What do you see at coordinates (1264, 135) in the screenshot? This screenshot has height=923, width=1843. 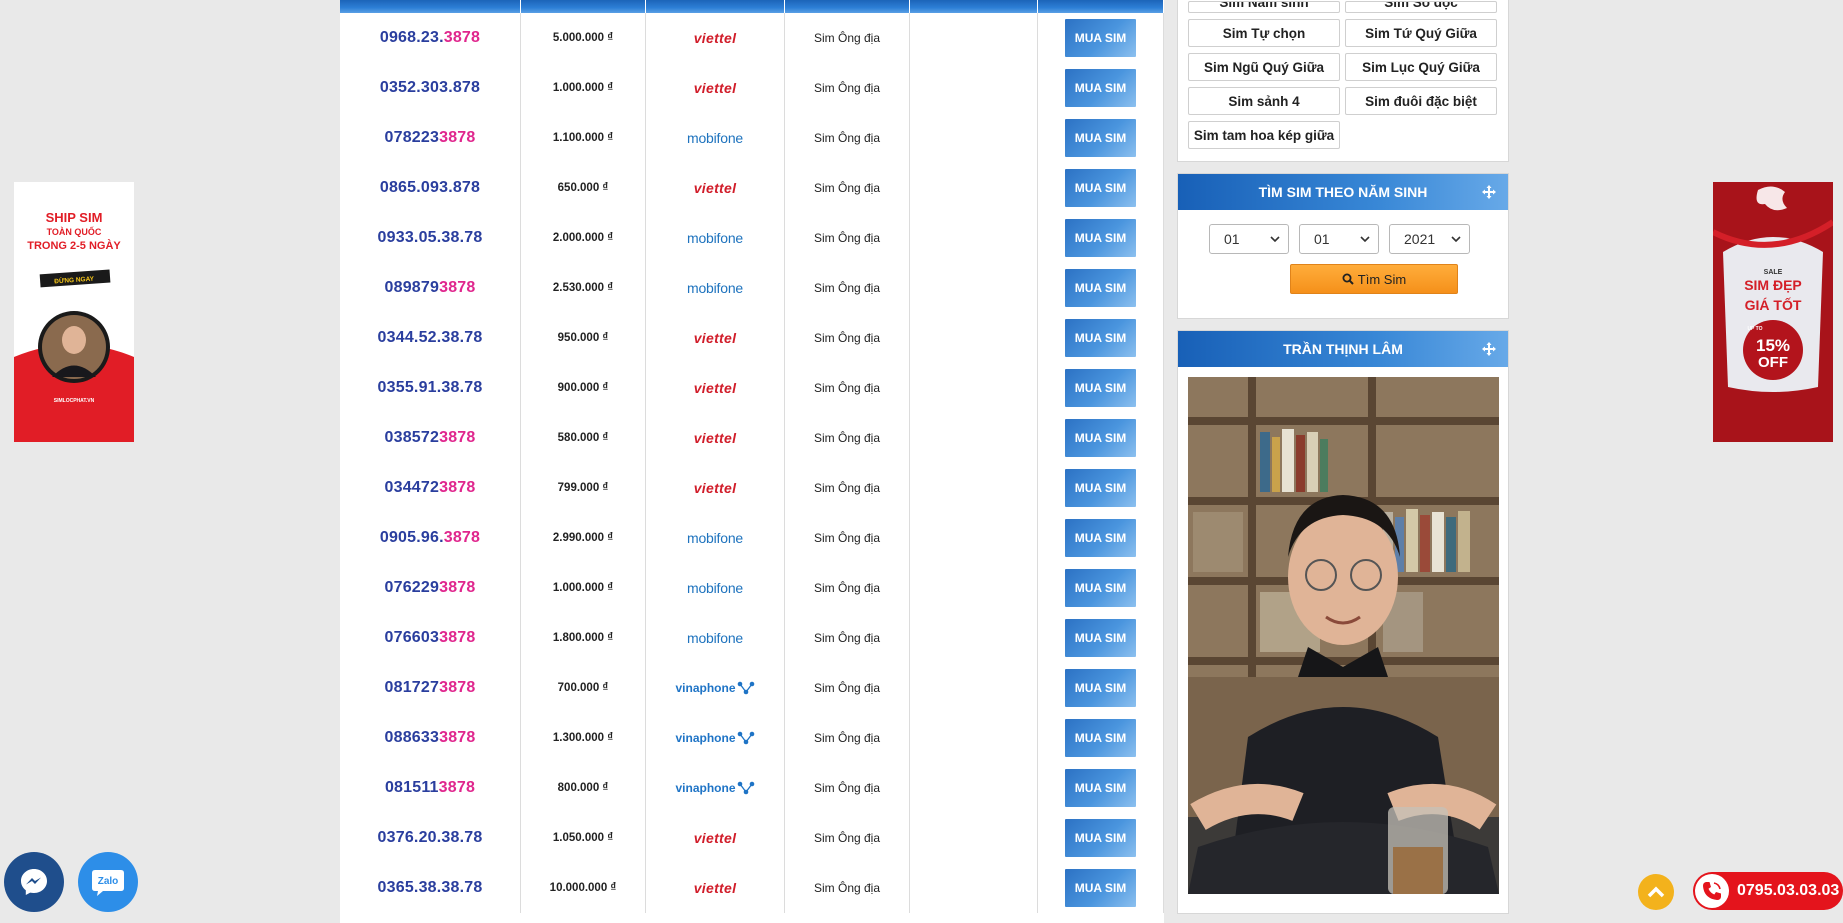 I see `category-button: Sim tam hoa kép giữa` at bounding box center [1264, 135].